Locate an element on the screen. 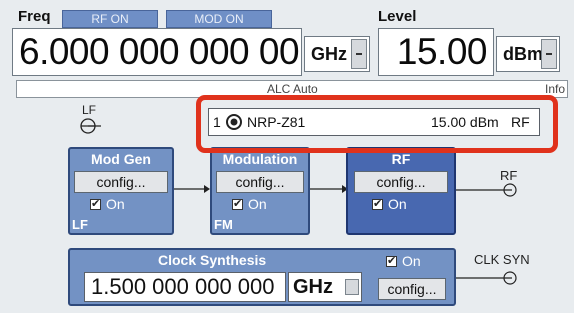 Image resolution: width=574 pixels, height=313 pixels. frequency-field: 6.000 000 000 00 is located at coordinates (157, 52).